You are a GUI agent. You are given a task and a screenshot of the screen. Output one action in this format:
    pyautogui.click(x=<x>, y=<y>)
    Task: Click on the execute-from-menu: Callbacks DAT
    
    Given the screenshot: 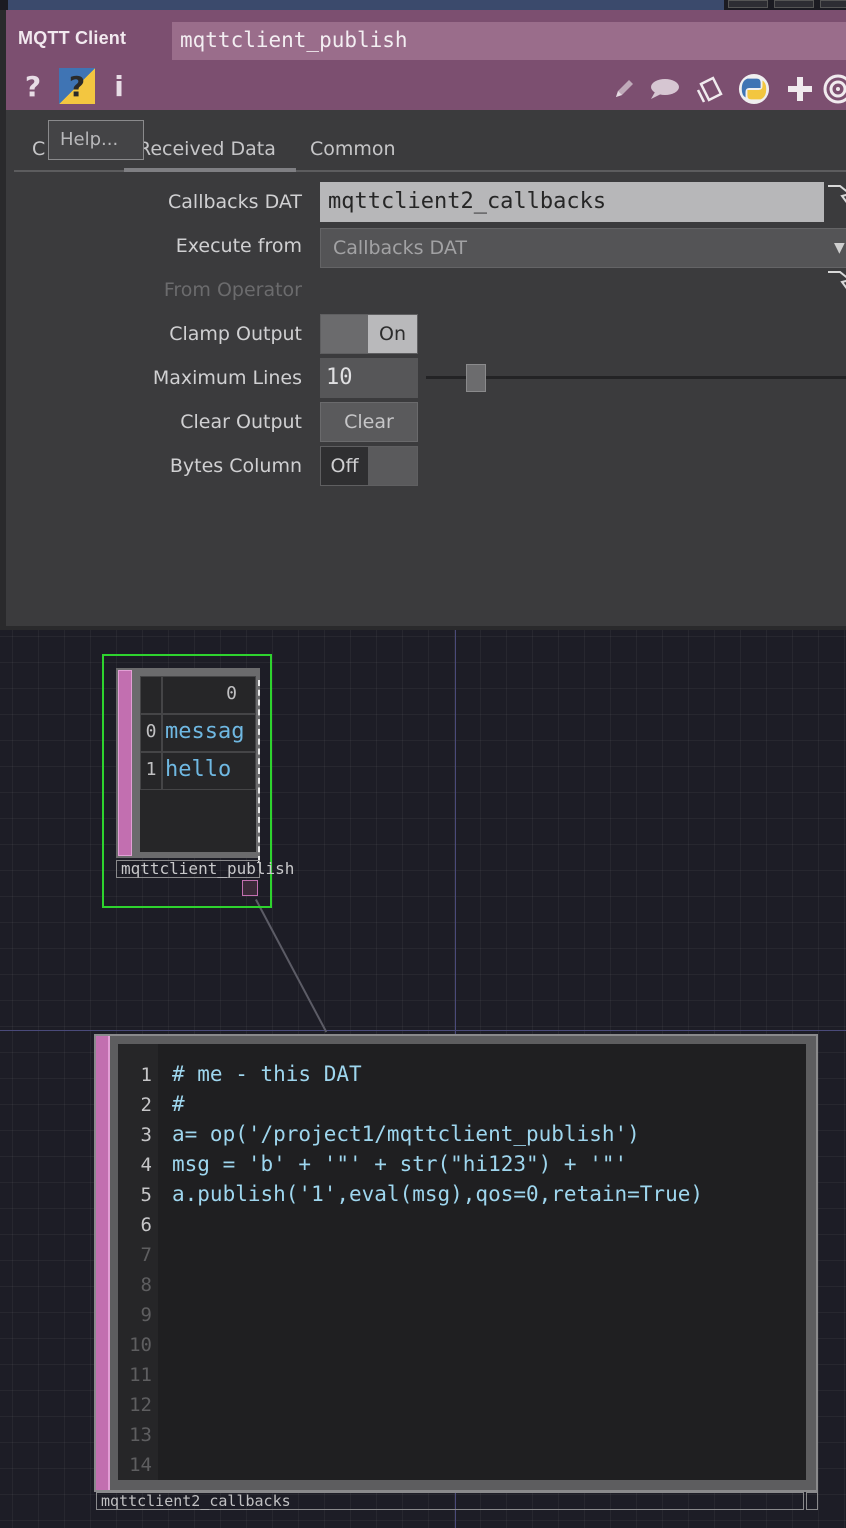 What is the action you would take?
    pyautogui.click(x=583, y=248)
    